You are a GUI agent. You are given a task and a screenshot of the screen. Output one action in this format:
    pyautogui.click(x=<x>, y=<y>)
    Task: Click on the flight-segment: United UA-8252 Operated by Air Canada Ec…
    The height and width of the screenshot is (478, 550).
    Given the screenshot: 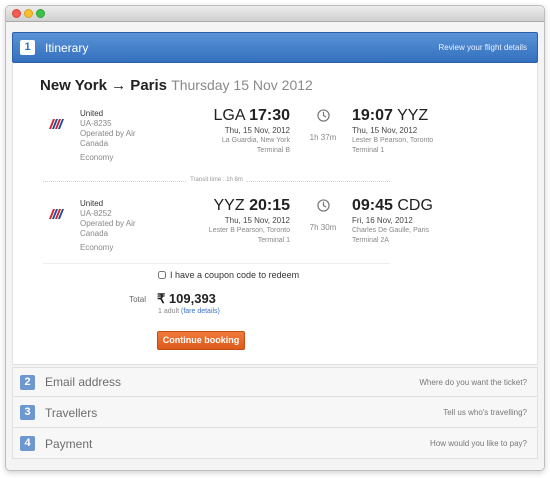 What is the action you would take?
    pyautogui.click(x=275, y=229)
    